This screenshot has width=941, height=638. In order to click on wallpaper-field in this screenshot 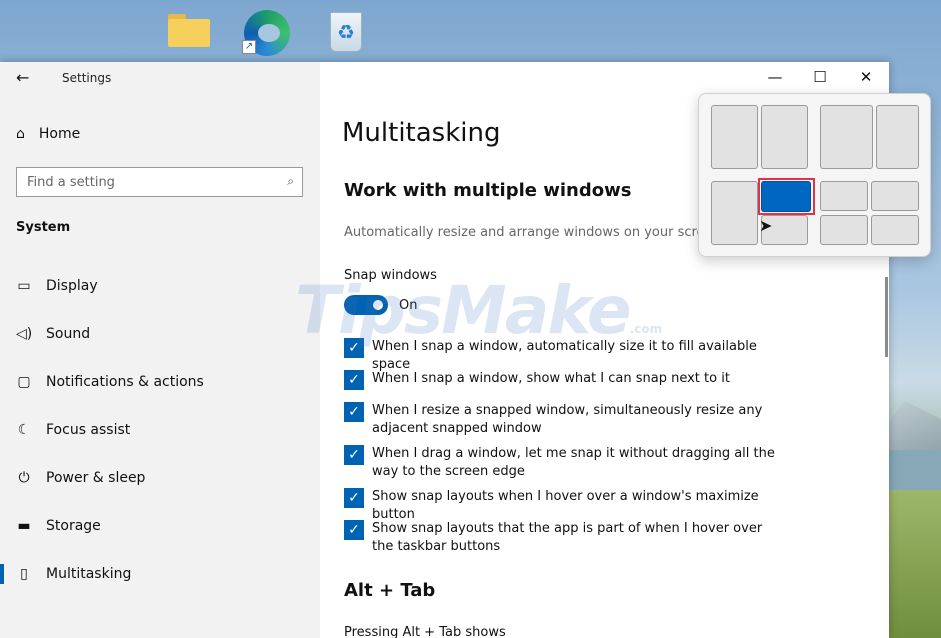, I will do `click(911, 564)`.